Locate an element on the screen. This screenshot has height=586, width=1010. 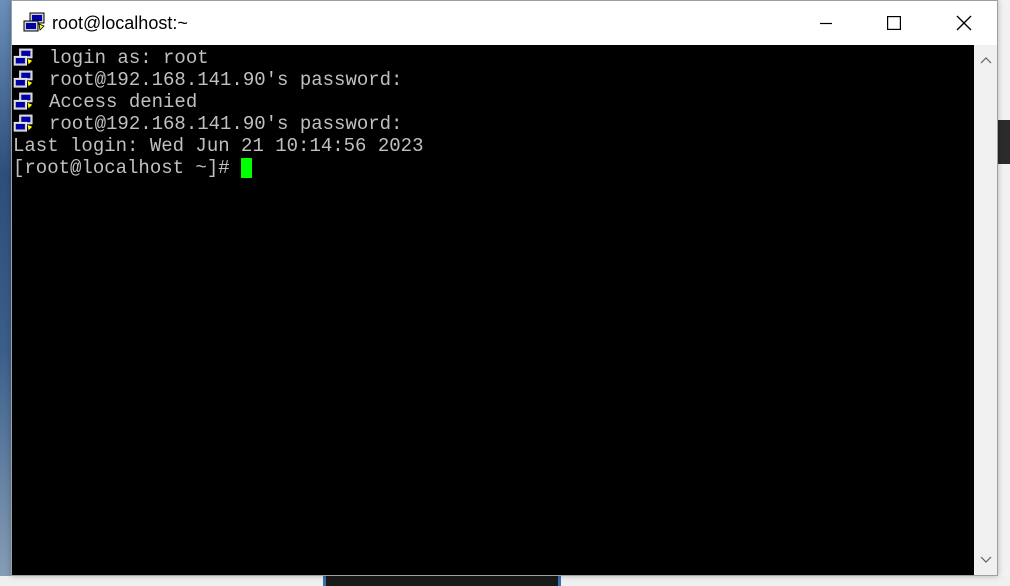
vertical-scrollbar is located at coordinates (985, 310).